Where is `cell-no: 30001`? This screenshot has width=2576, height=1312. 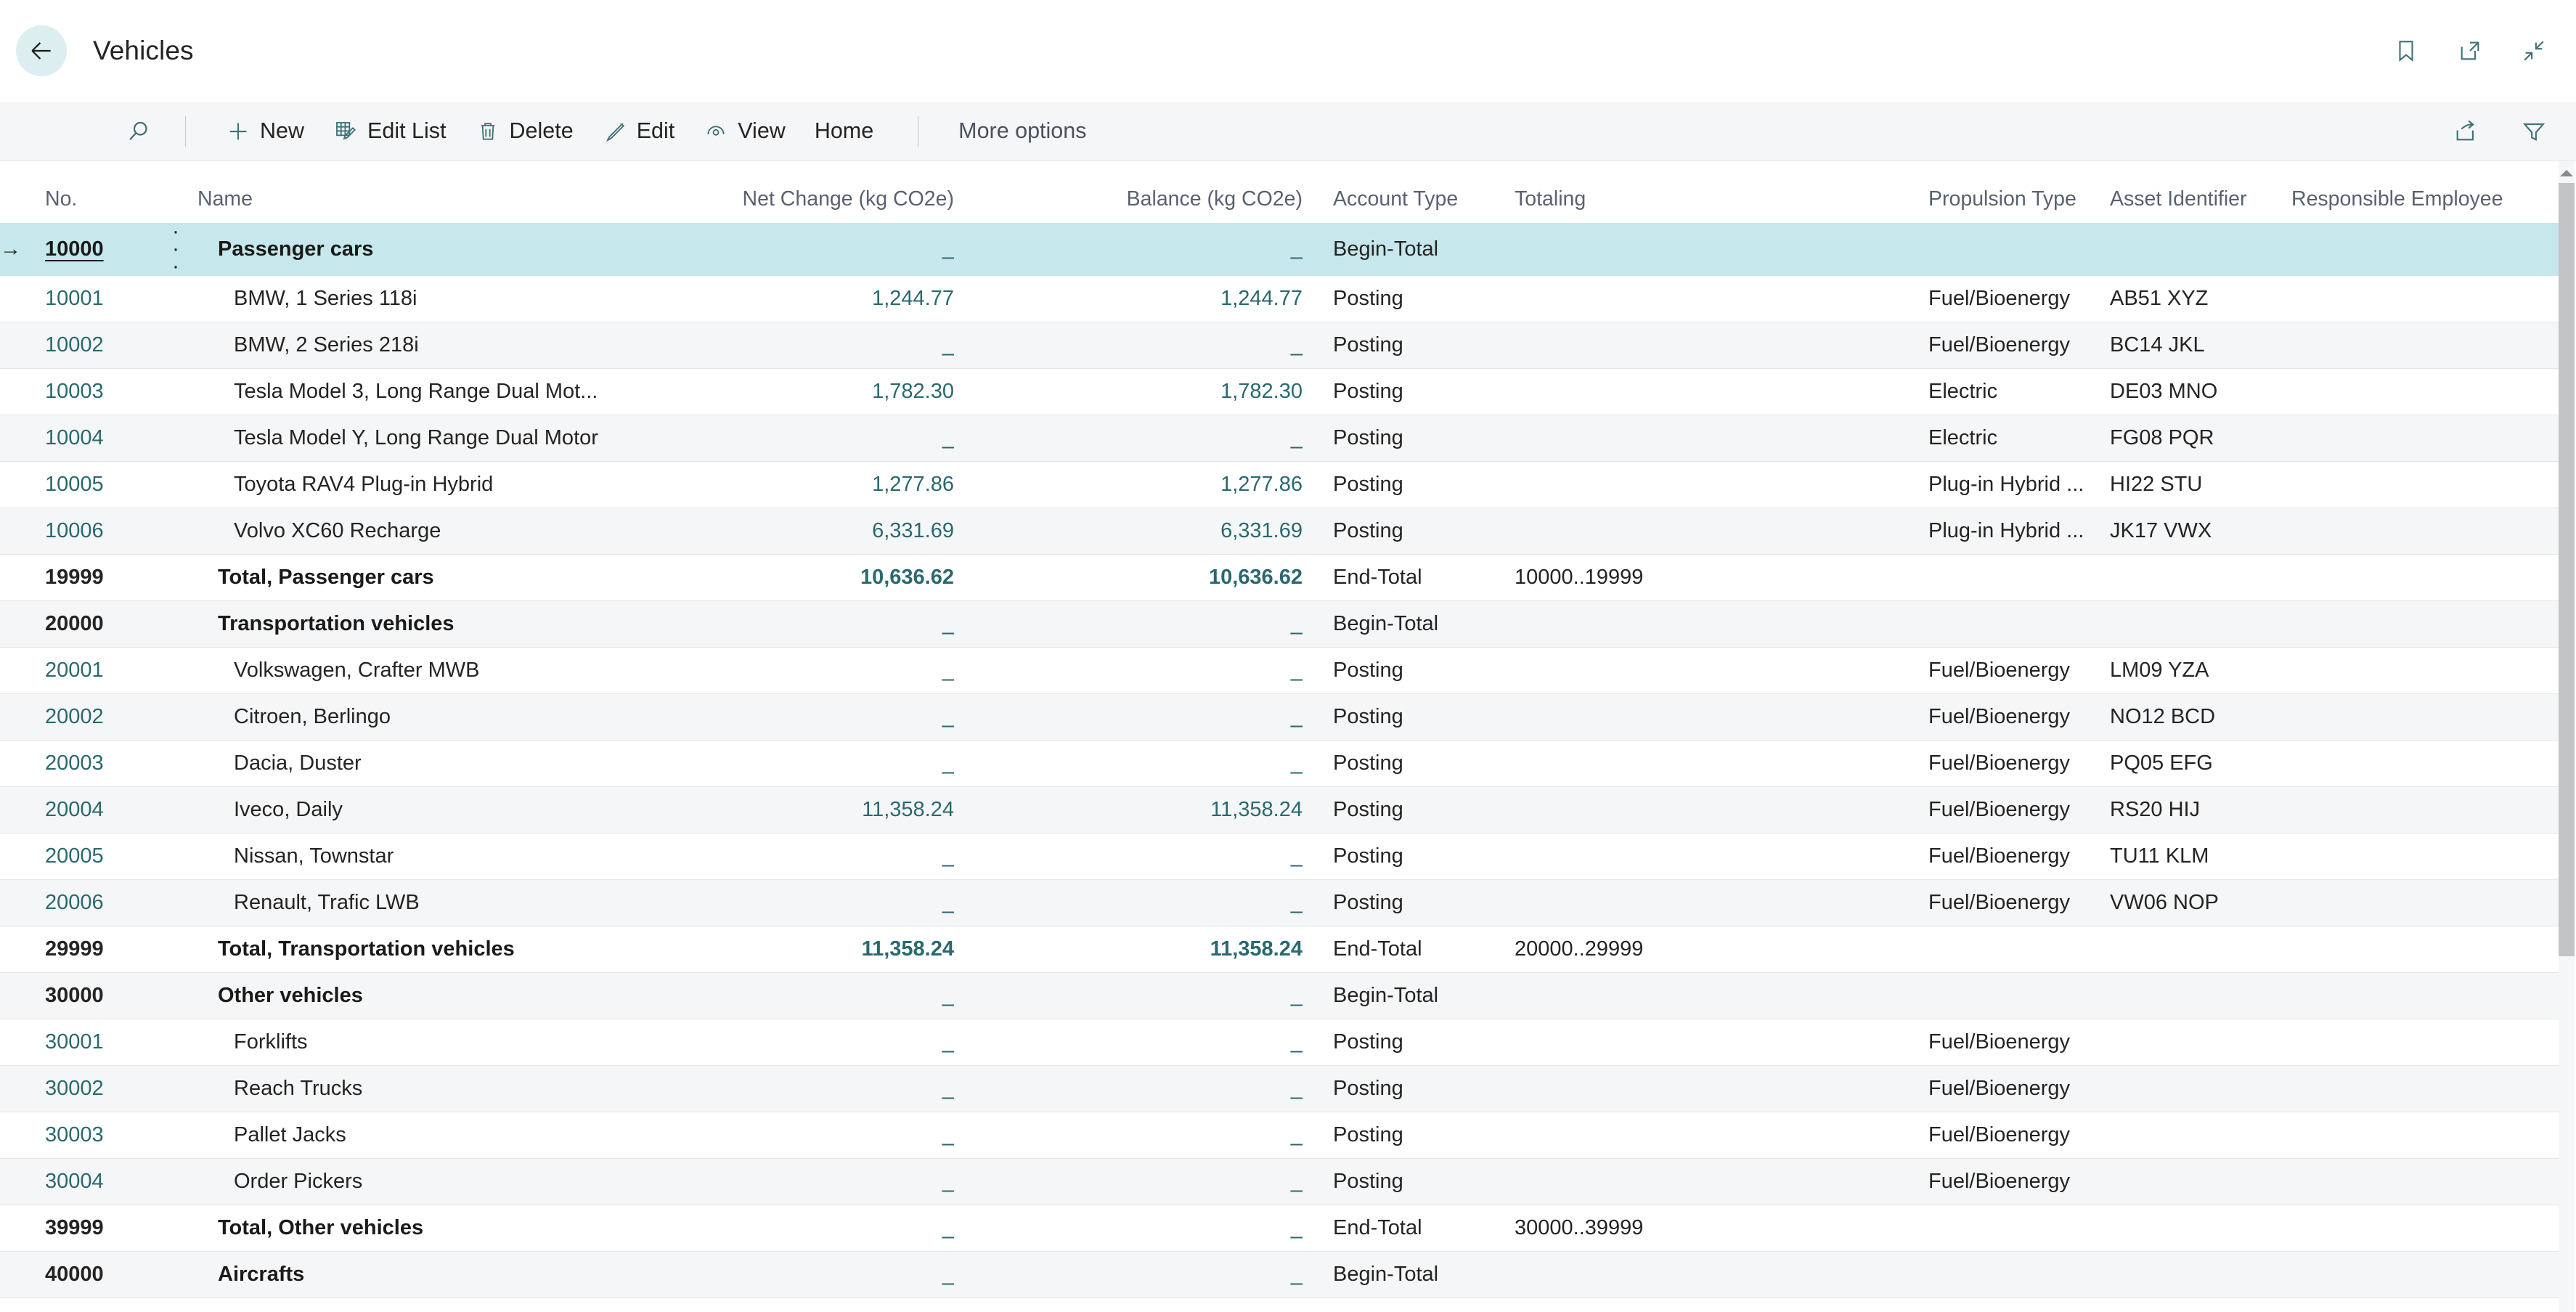
cell-no: 30001 is located at coordinates (99, 1042).